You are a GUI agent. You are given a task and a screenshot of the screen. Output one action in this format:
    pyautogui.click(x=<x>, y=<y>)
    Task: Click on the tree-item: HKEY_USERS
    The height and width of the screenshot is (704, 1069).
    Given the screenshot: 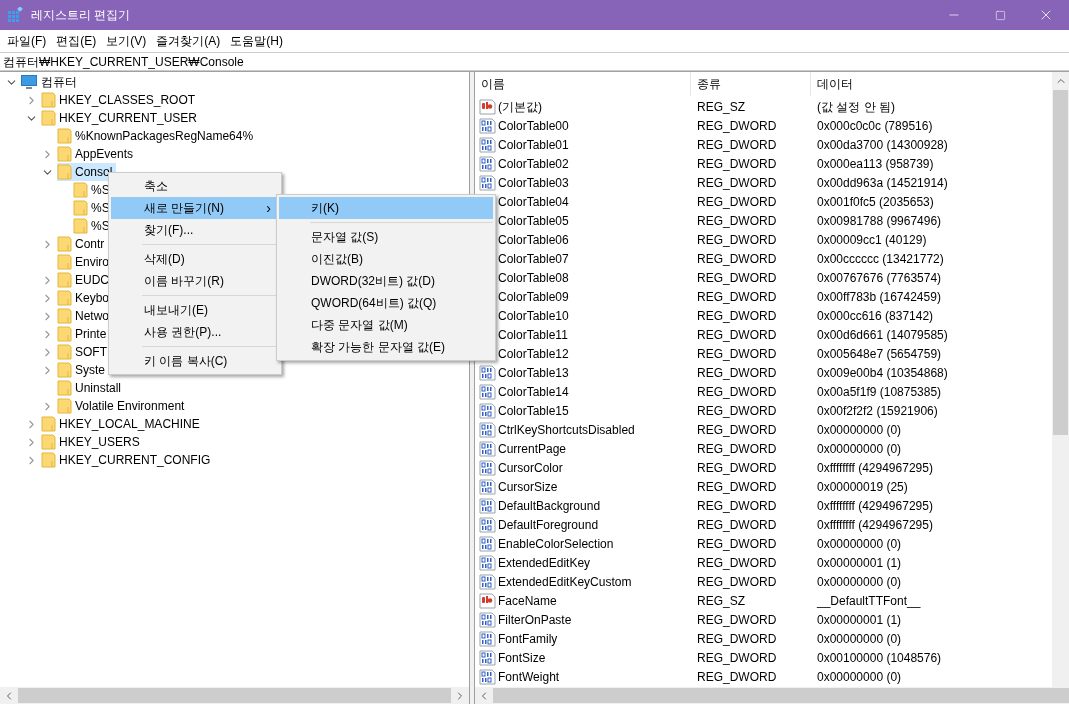 What is the action you would take?
    pyautogui.click(x=92, y=442)
    